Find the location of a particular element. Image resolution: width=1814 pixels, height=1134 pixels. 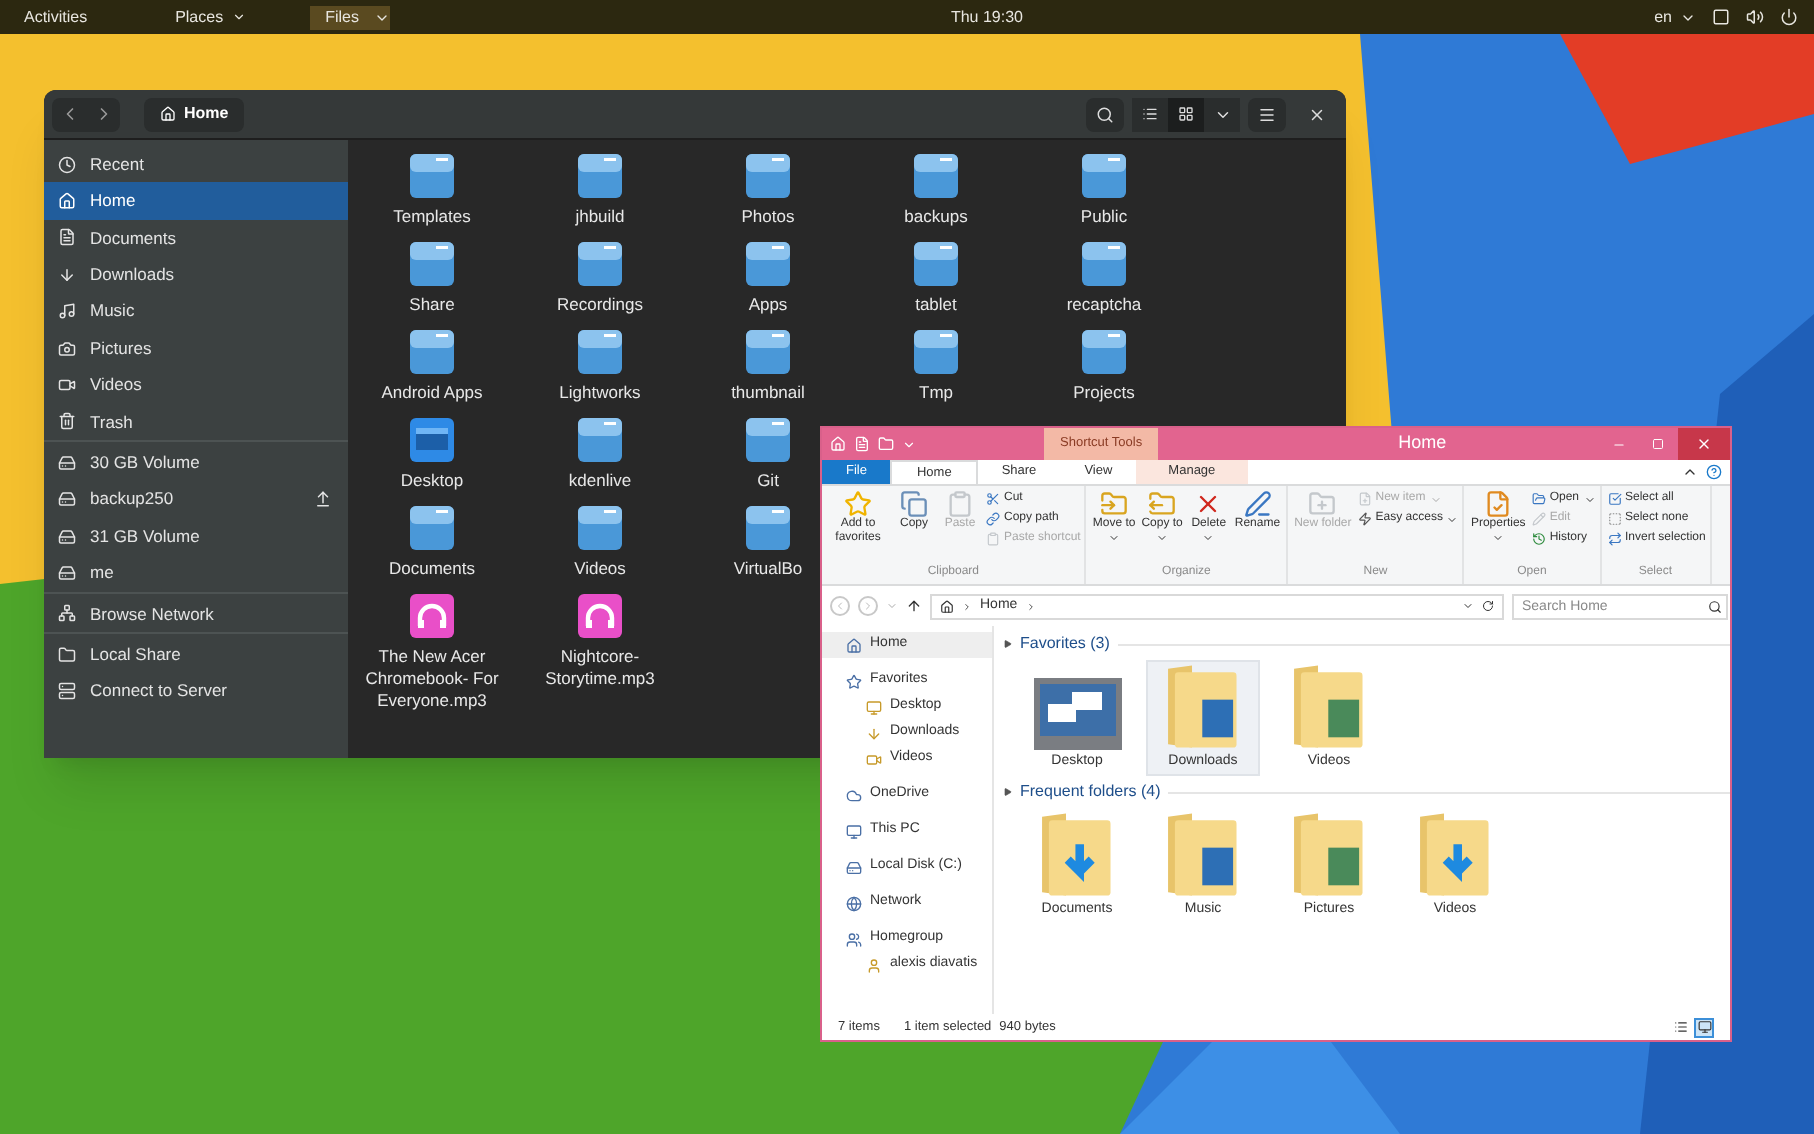

sidebar-item: Downloads is located at coordinates (196, 275).